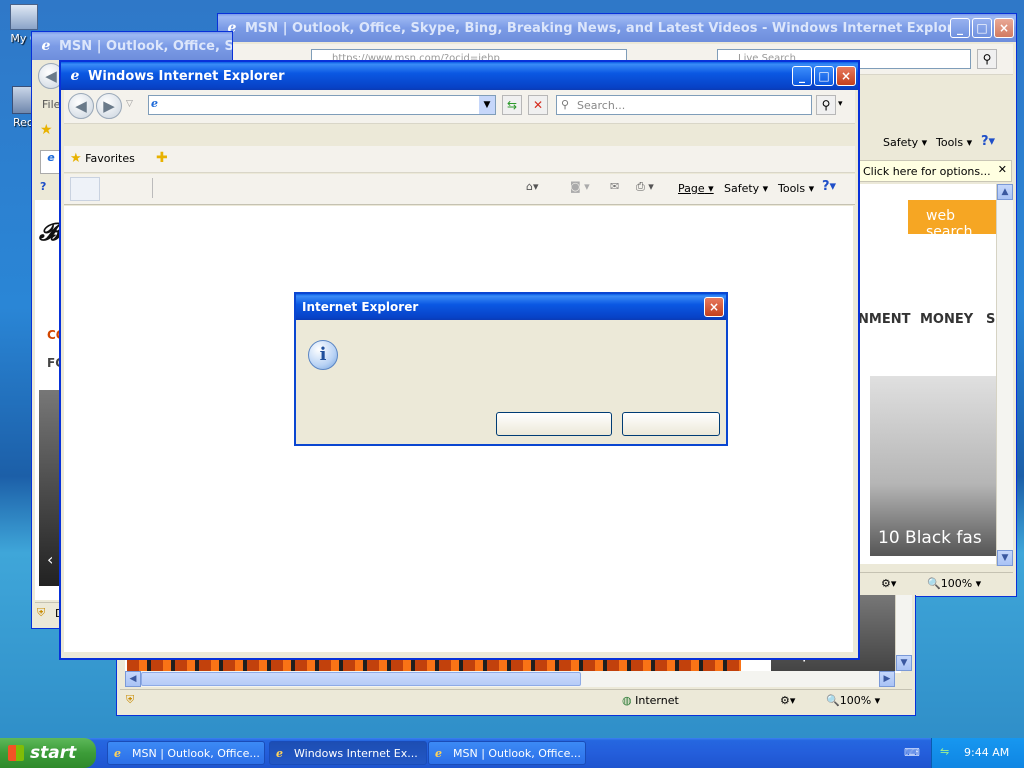 The image size is (1024, 768). I want to click on window-title: MSN | Outlook, Office, Sky, so click(145, 46).